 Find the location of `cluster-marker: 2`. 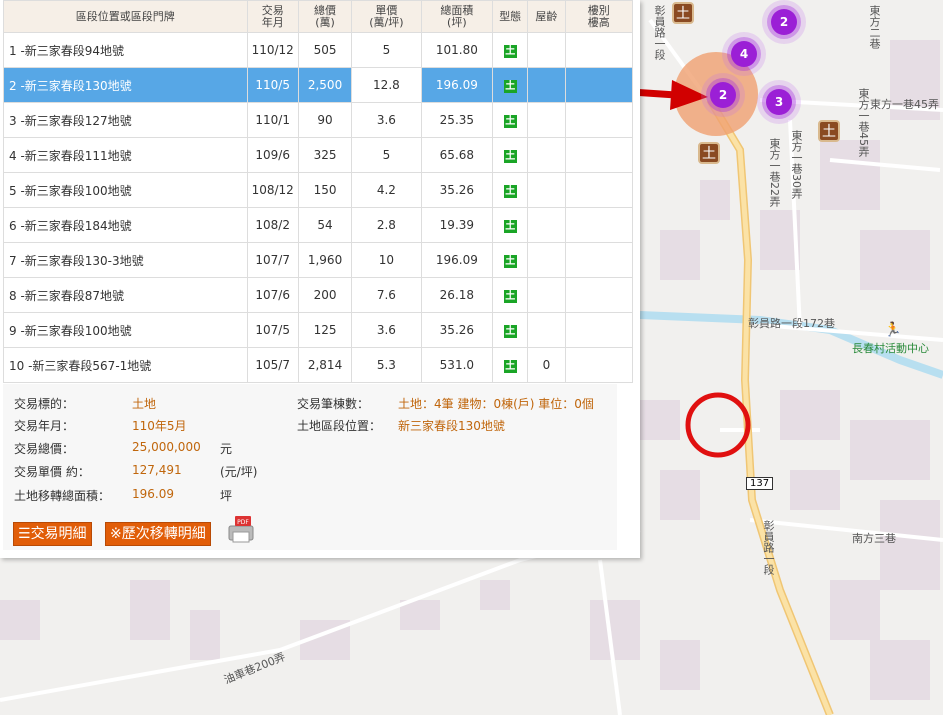

cluster-marker: 2 is located at coordinates (784, 22).